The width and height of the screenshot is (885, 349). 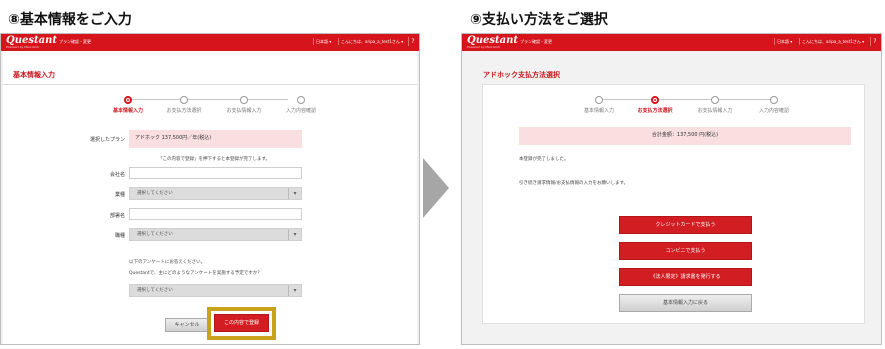 What do you see at coordinates (685, 225) in the screenshot?
I see `credit-card-button: クレジットカードで支払う` at bounding box center [685, 225].